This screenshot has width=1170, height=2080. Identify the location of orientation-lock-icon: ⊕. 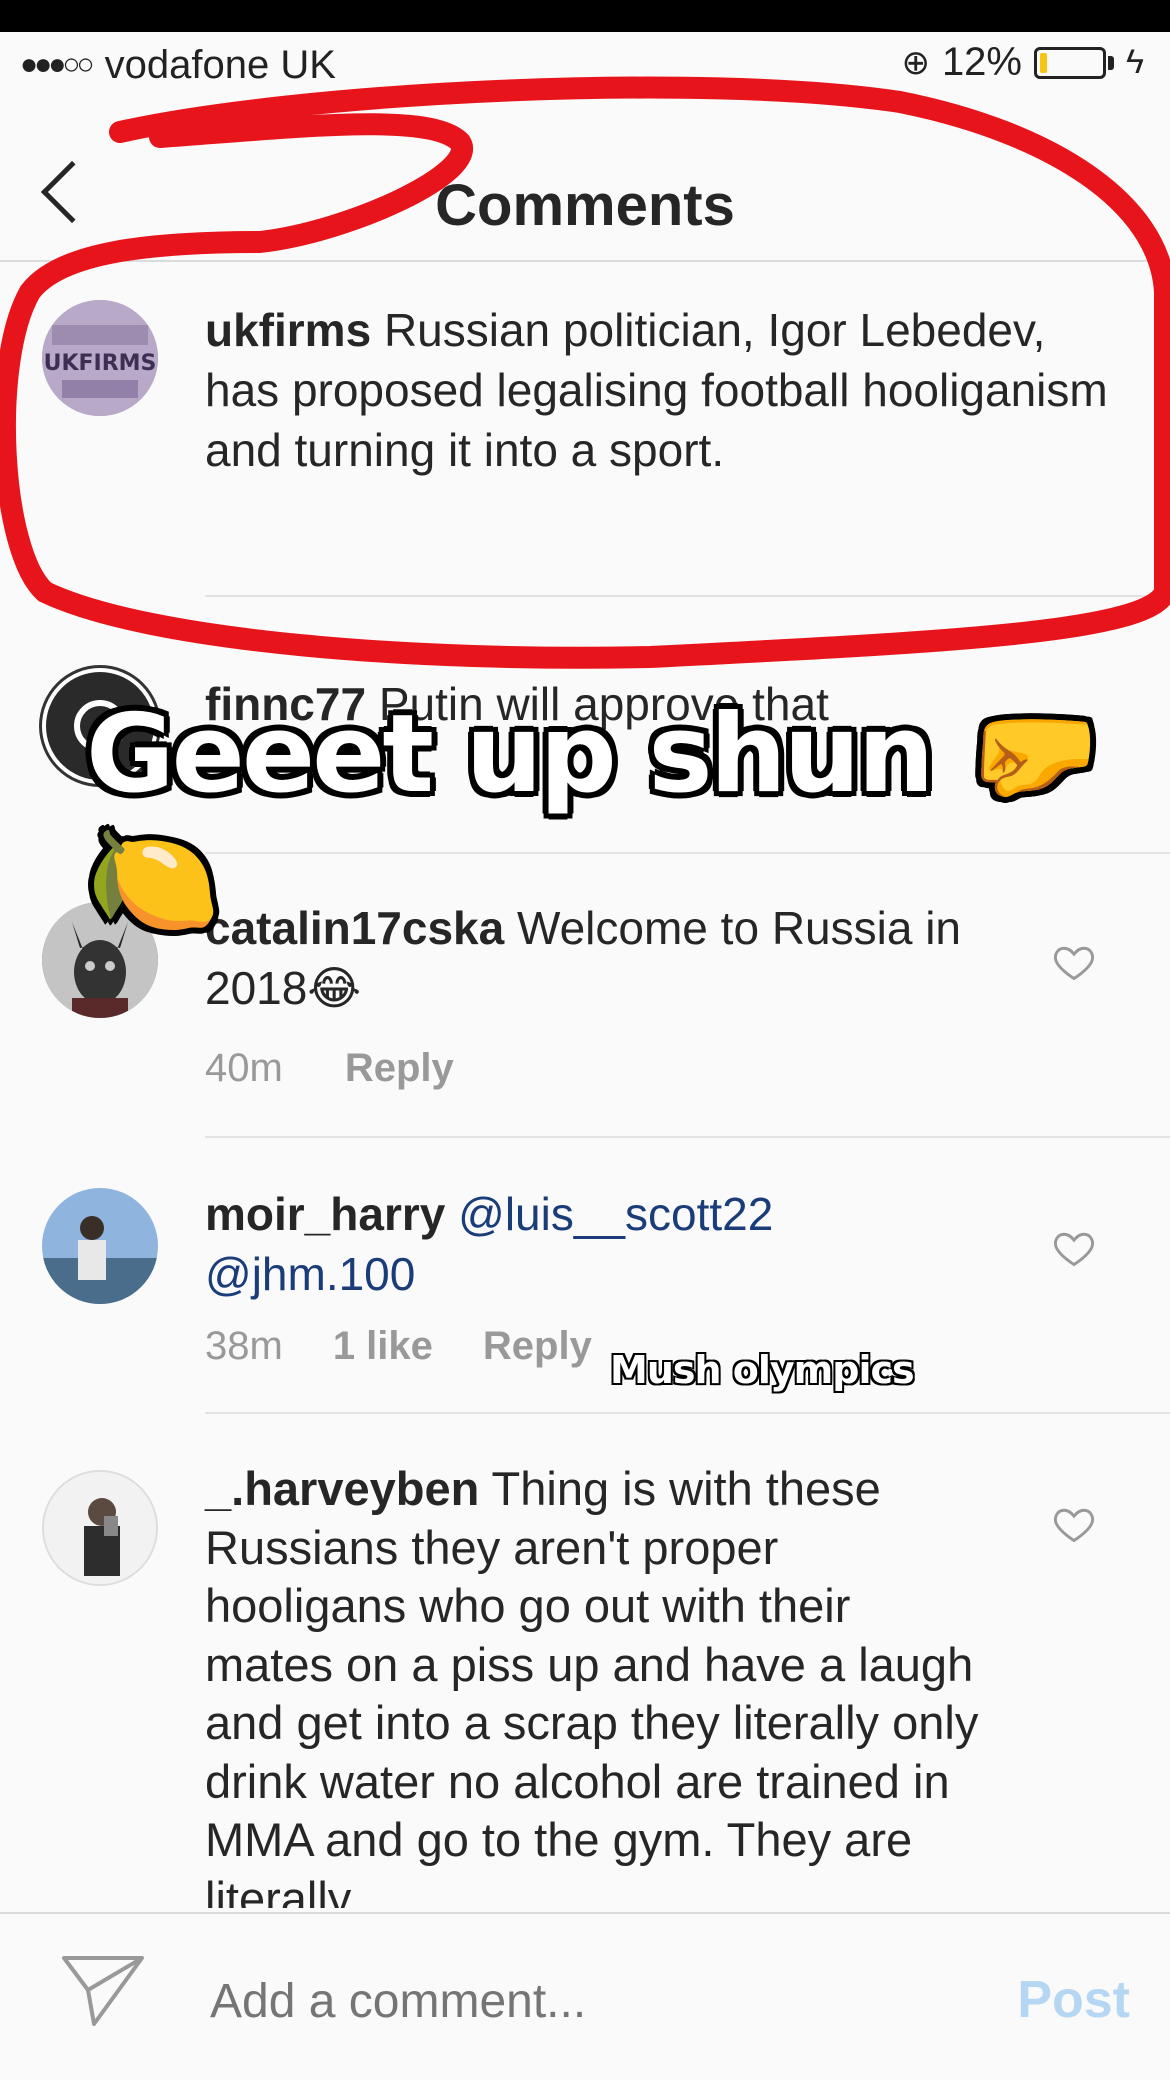
(915, 62).